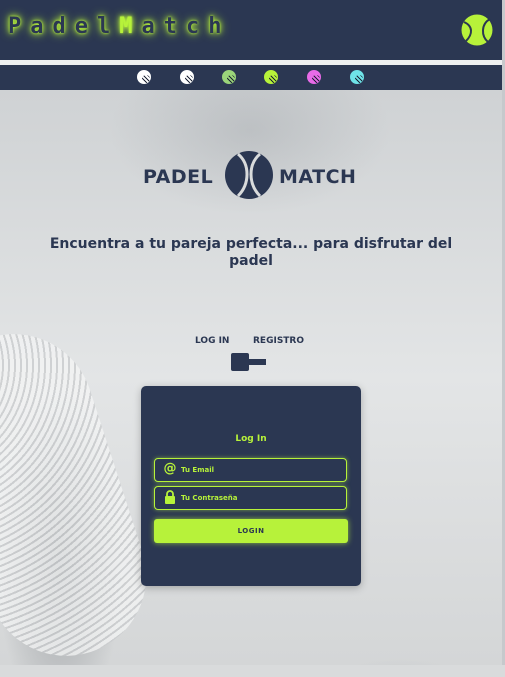 Image resolution: width=505 pixels, height=677 pixels. Describe the element at coordinates (212, 341) in the screenshot. I see `tab-login: LOG IN` at that location.